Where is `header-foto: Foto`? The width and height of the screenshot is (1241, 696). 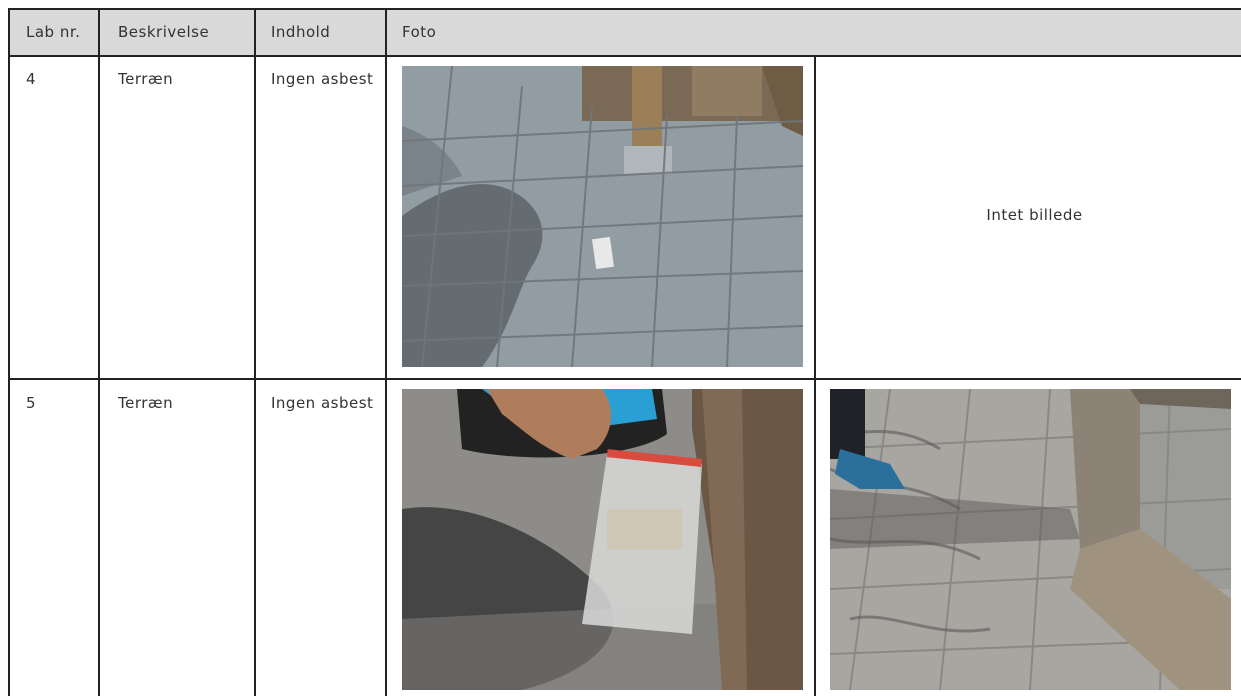
header-foto: Foto is located at coordinates (419, 32).